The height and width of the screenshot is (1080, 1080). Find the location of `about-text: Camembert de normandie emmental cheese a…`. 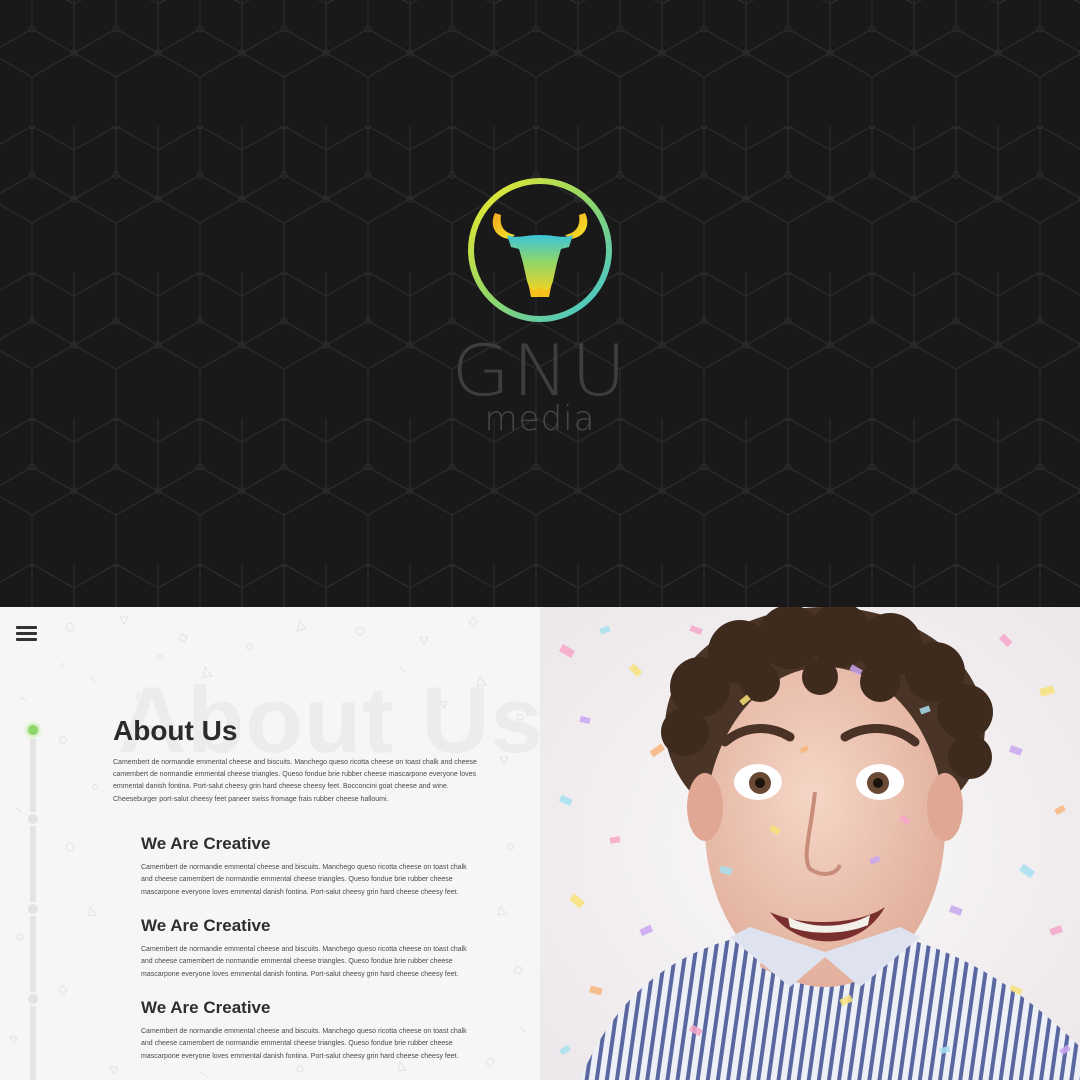

about-text: Camembert de normandie emmental cheese a… is located at coordinates (295, 781).